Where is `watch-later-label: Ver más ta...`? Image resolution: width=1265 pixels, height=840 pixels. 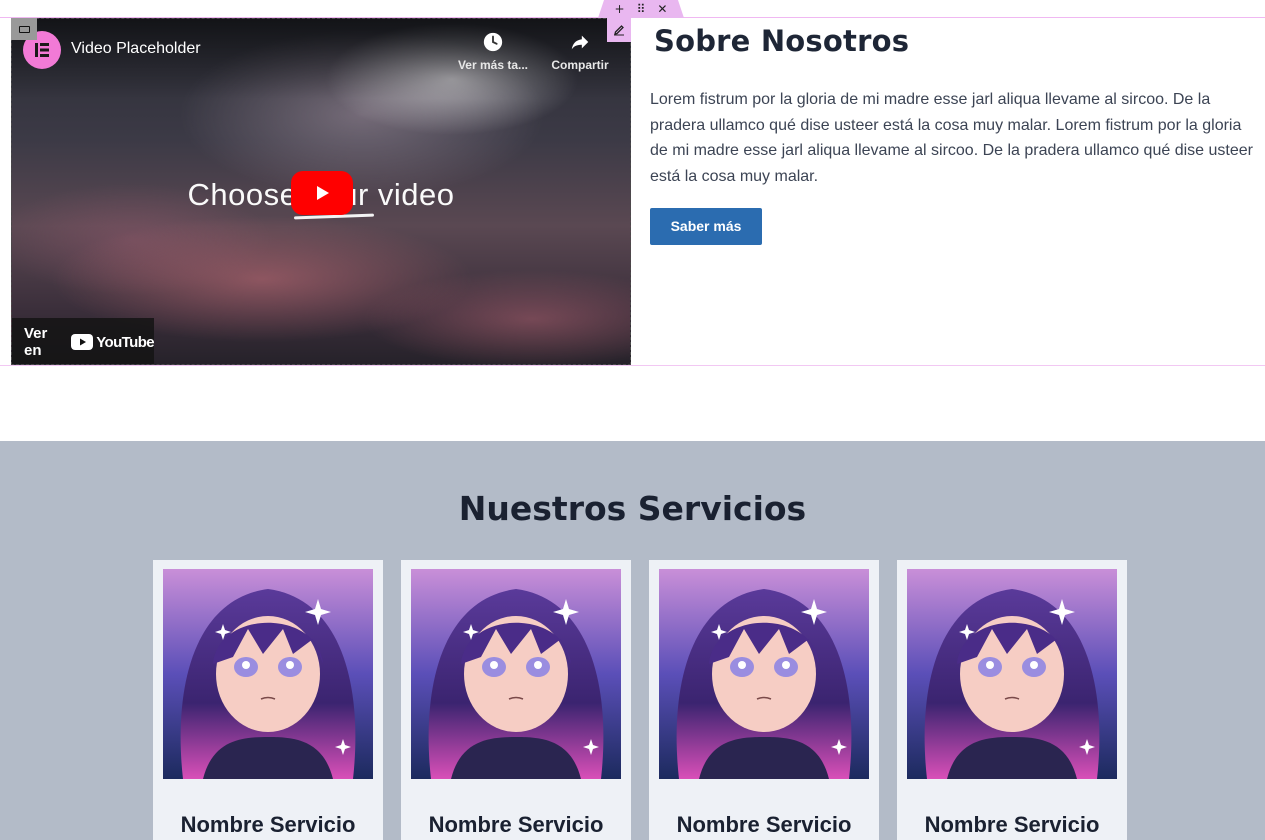
watch-later-label: Ver más ta... is located at coordinates (493, 65).